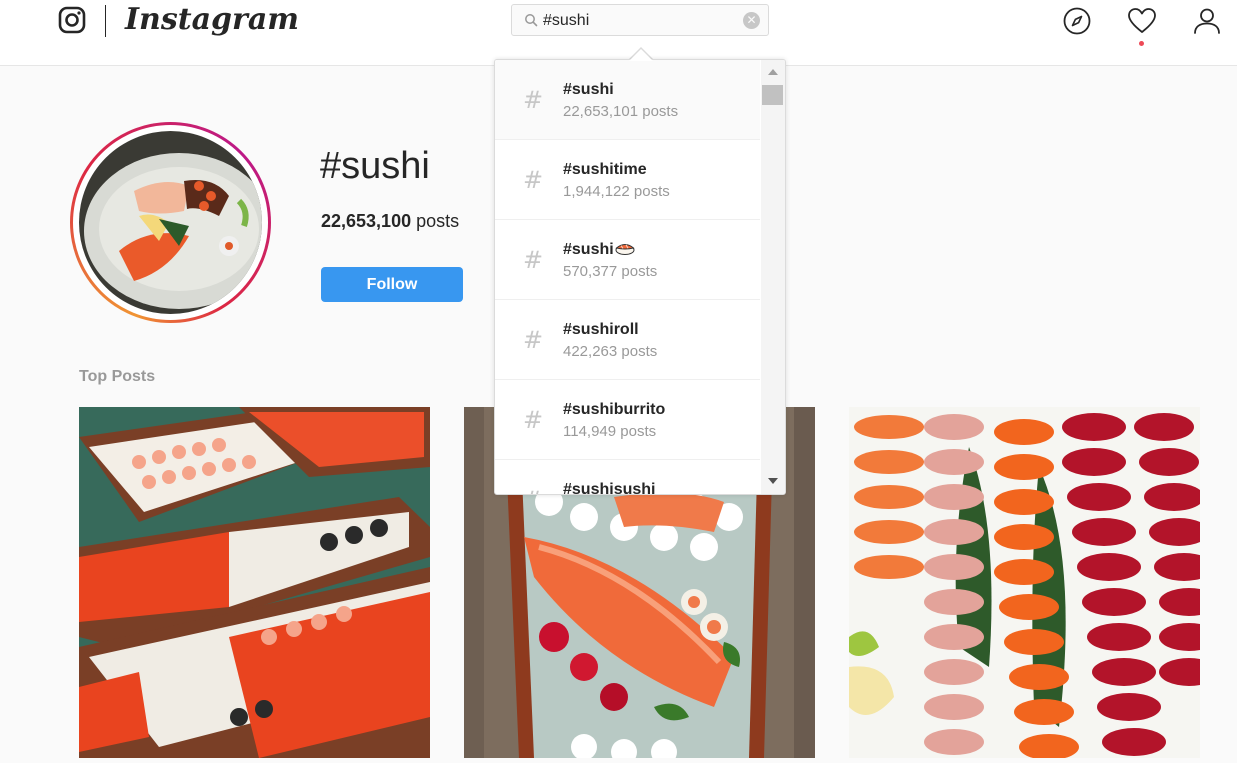  I want to click on search-result-item: # #sushiroll 422,263 posts, so click(627, 340).